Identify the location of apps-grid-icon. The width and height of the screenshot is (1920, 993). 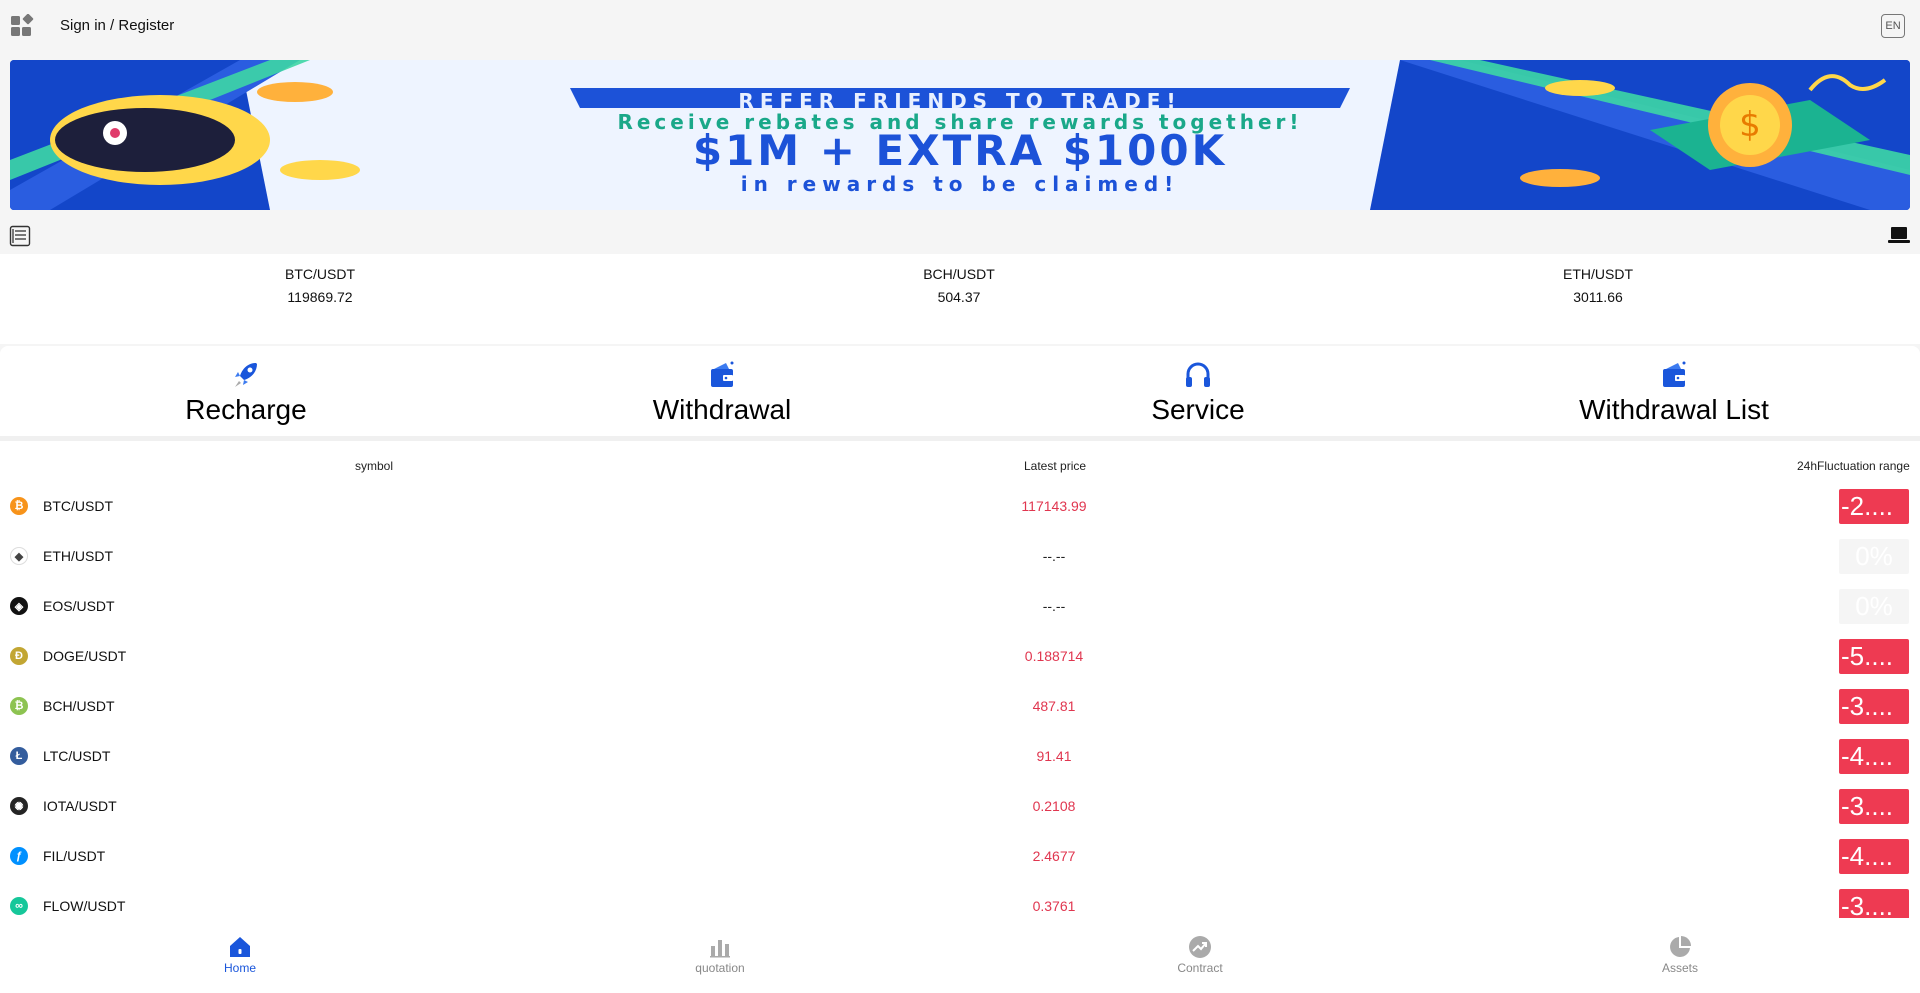
(23, 26).